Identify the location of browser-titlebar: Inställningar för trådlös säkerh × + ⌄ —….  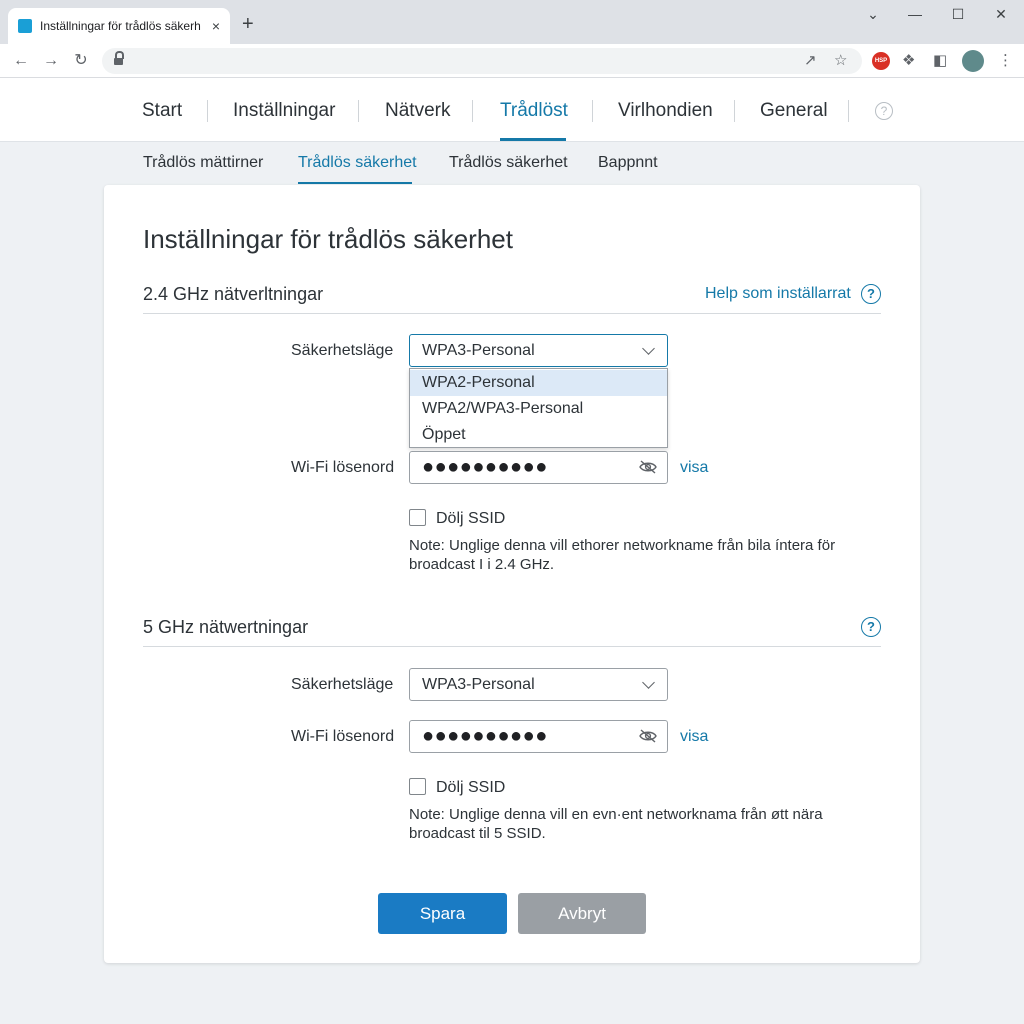
(512, 22).